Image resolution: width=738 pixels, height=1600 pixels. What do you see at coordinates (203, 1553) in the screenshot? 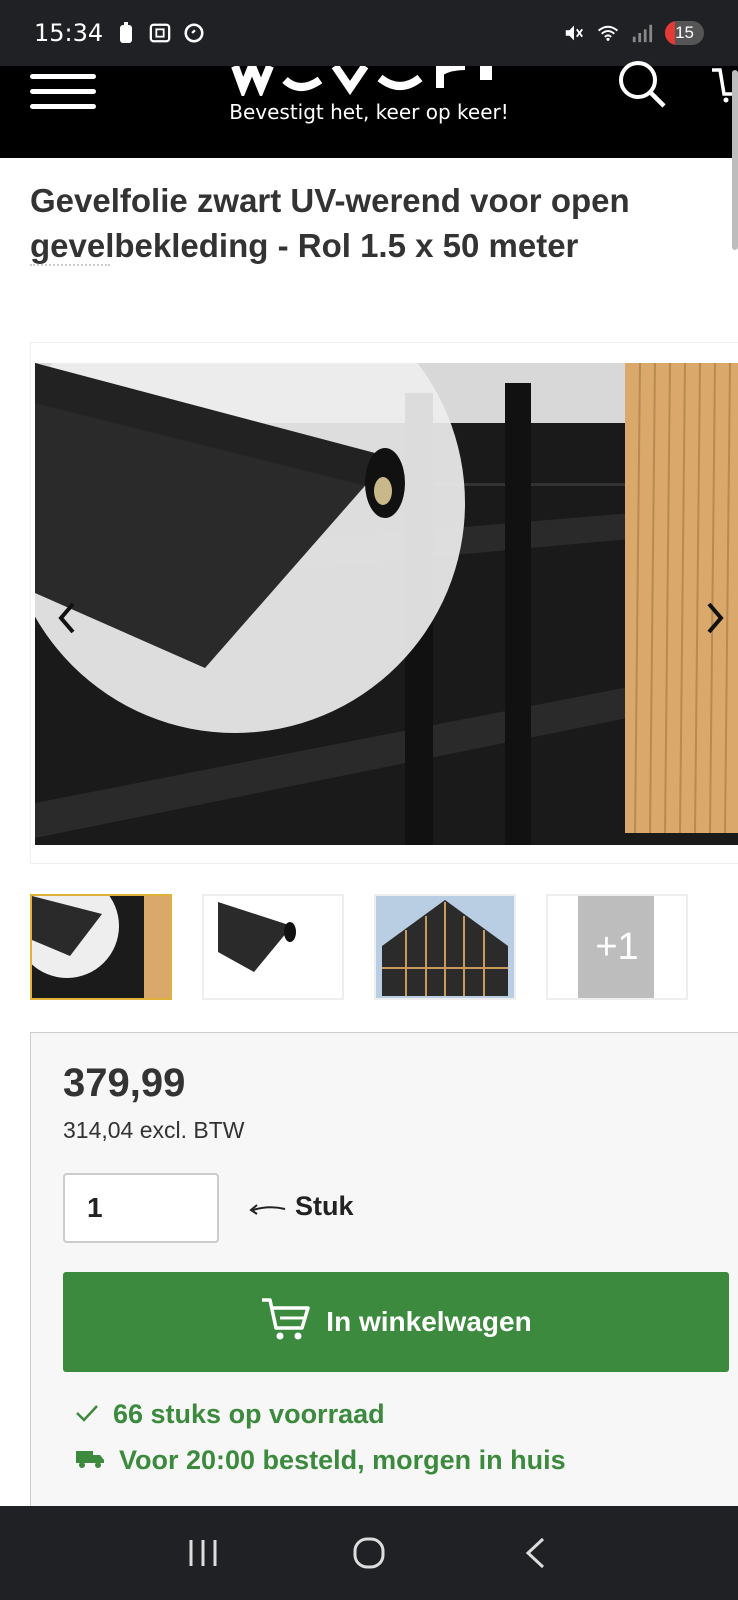
I see `recent-apps-button` at bounding box center [203, 1553].